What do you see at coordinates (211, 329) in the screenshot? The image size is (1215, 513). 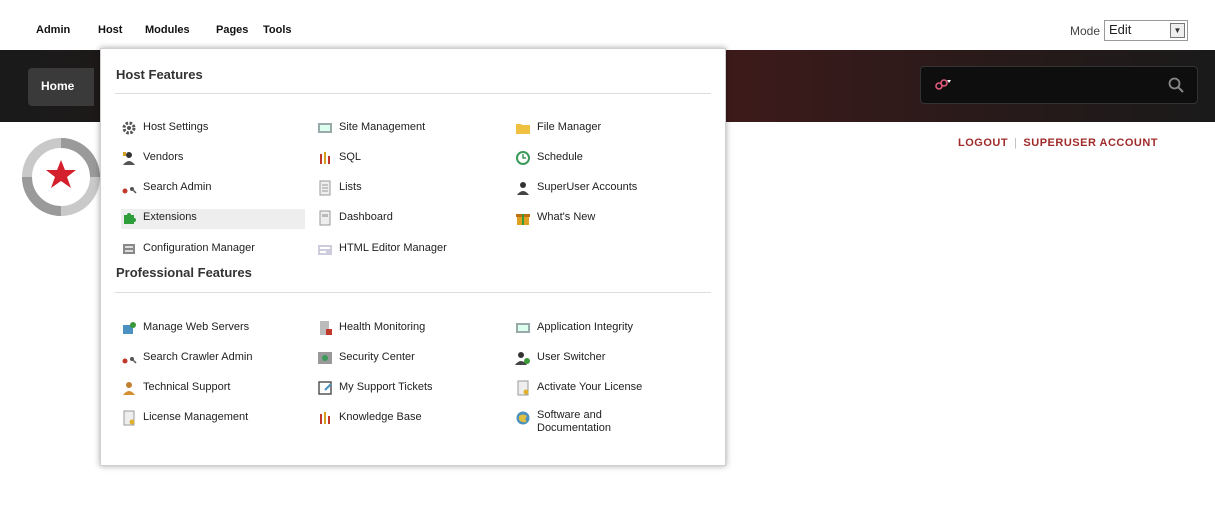 I see `menu-item-manage-web-servers: Manage Web Servers` at bounding box center [211, 329].